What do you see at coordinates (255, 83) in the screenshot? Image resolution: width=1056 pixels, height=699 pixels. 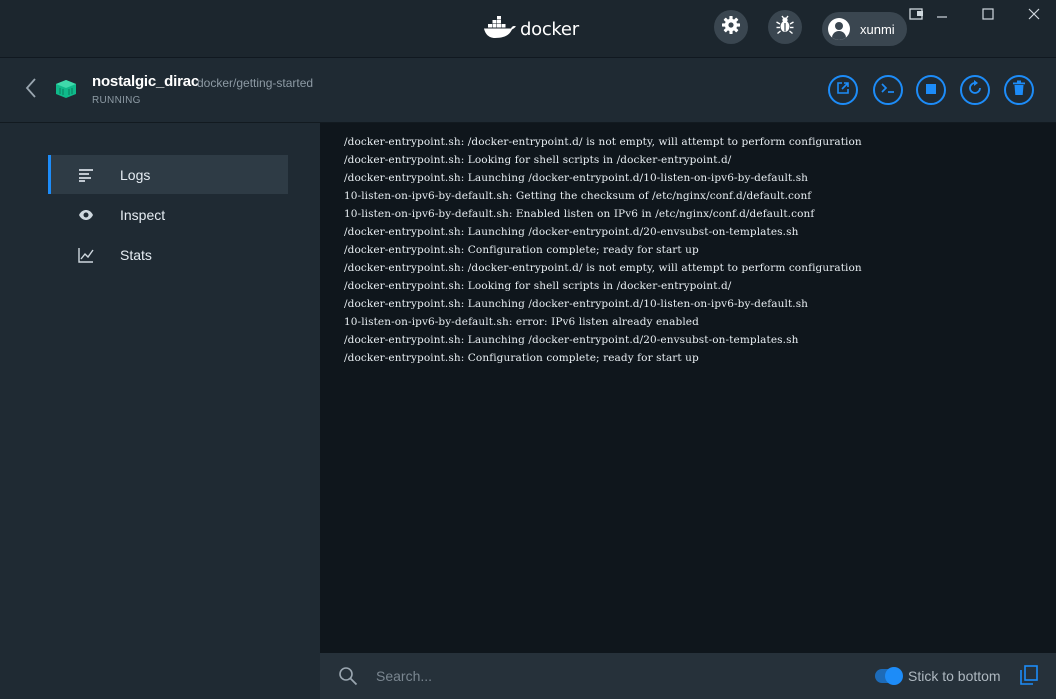 I see `container-image: docker/getting-started` at bounding box center [255, 83].